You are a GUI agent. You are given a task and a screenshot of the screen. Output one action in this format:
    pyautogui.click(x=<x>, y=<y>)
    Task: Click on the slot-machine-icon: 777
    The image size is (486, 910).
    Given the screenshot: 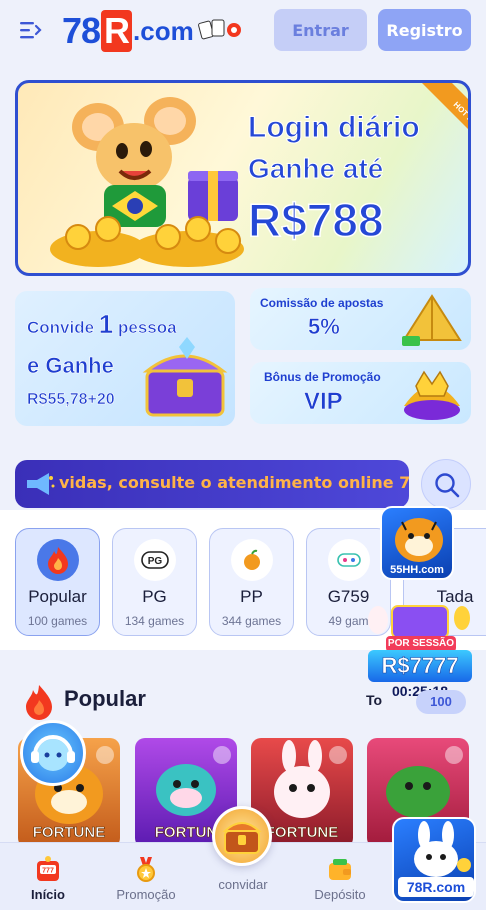 What is the action you would take?
    pyautogui.click(x=48, y=868)
    